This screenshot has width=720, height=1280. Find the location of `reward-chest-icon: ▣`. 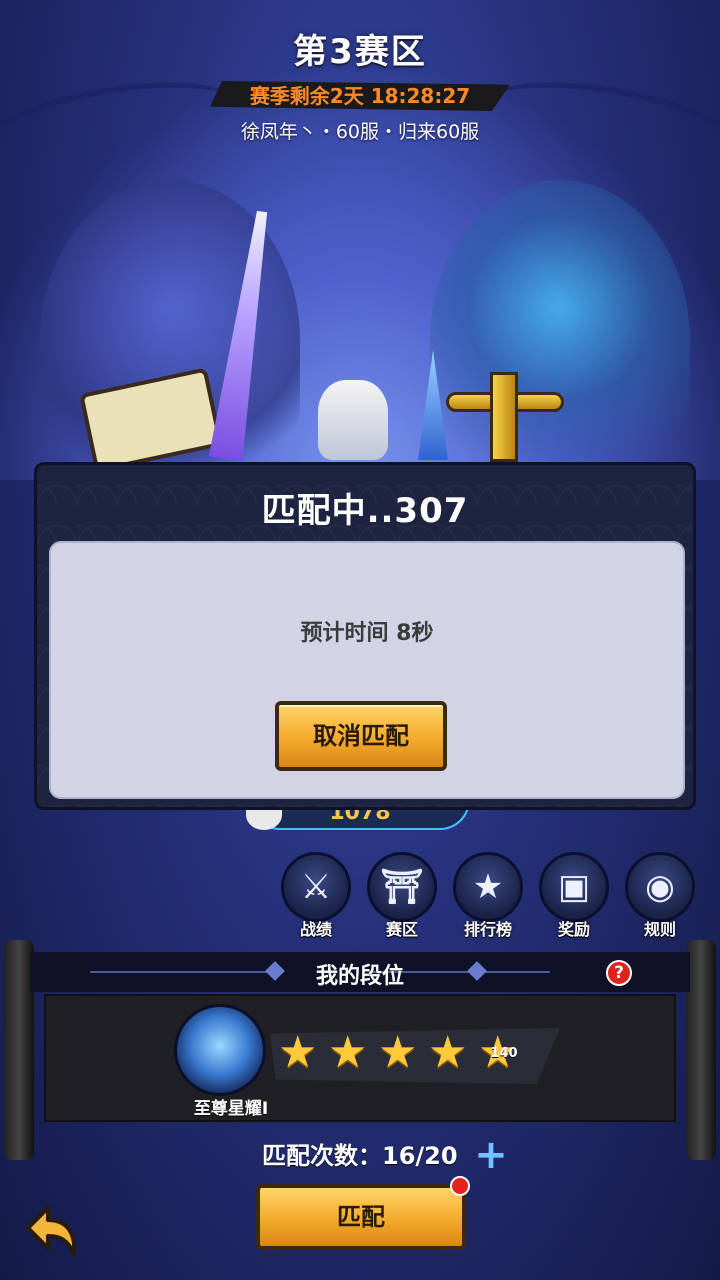

reward-chest-icon: ▣ is located at coordinates (574, 887).